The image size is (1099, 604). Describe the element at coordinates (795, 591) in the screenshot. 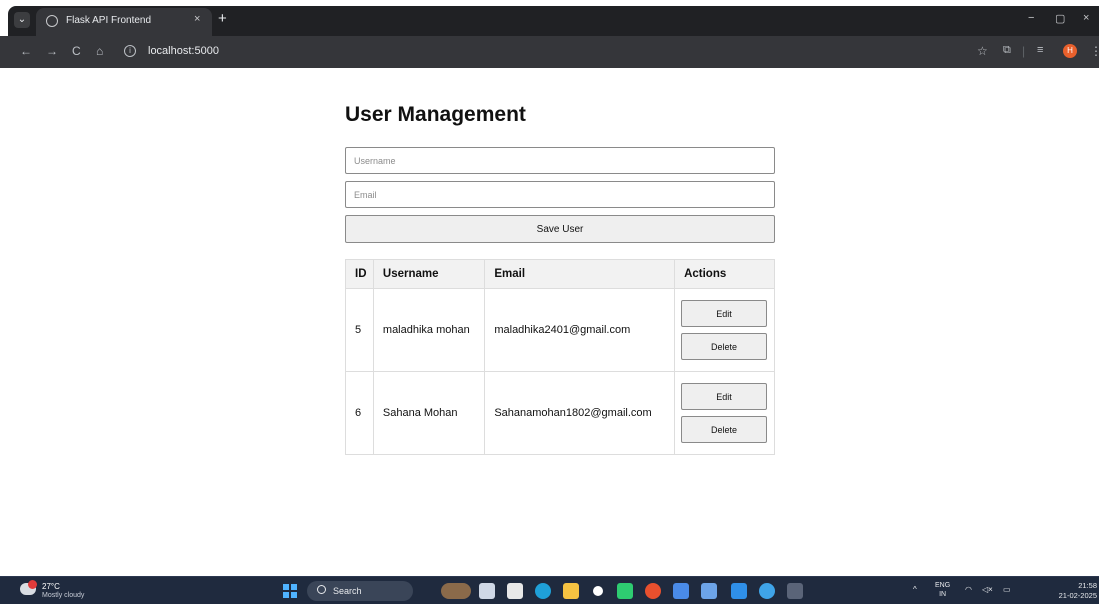

I see `terminal-icon` at that location.